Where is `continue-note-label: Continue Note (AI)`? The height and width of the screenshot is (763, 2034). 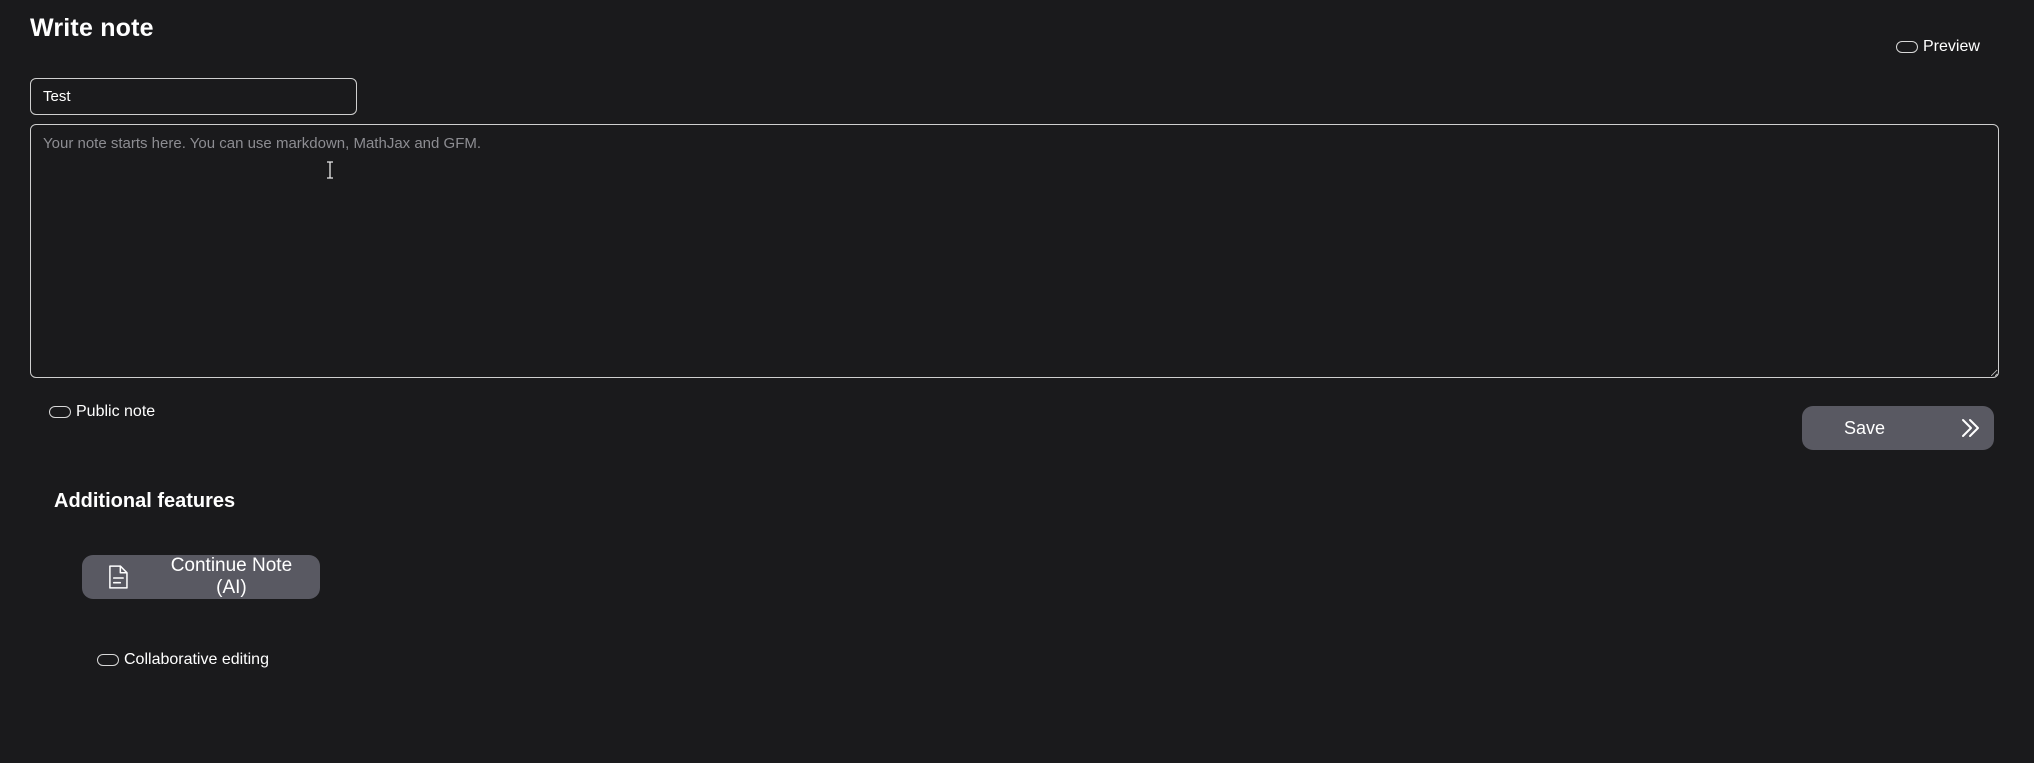
continue-note-label: Continue Note (AI) is located at coordinates (231, 576).